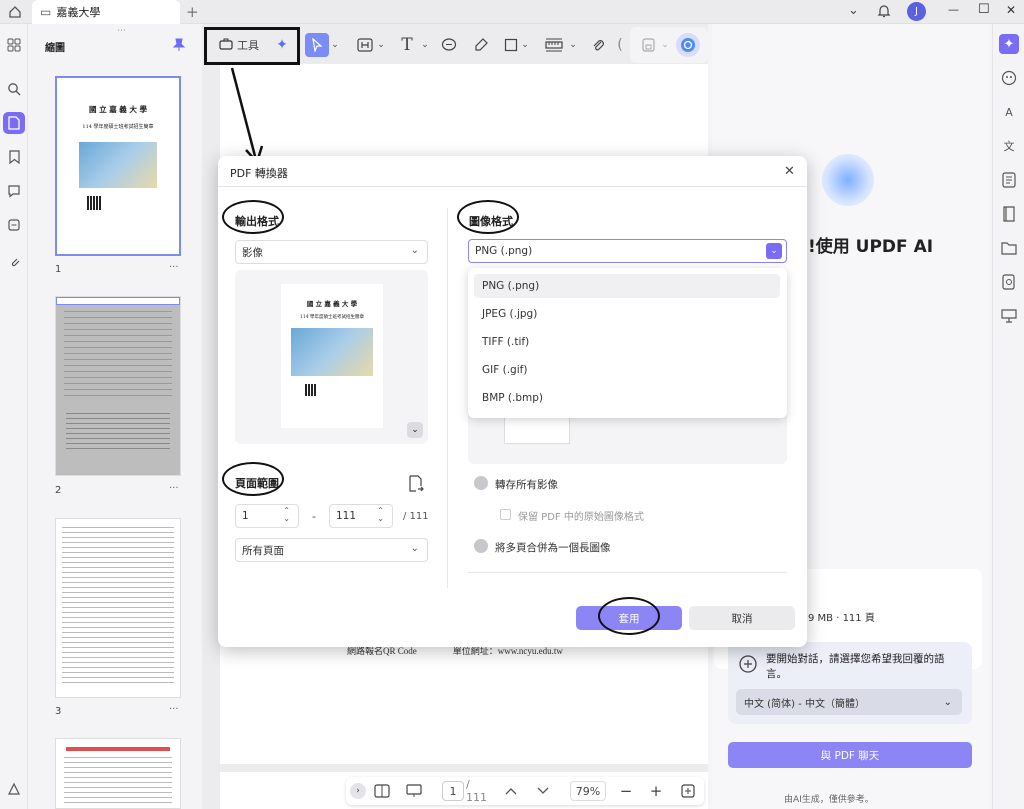  What do you see at coordinates (192, 12) in the screenshot?
I see `new-tab-button: +` at bounding box center [192, 12].